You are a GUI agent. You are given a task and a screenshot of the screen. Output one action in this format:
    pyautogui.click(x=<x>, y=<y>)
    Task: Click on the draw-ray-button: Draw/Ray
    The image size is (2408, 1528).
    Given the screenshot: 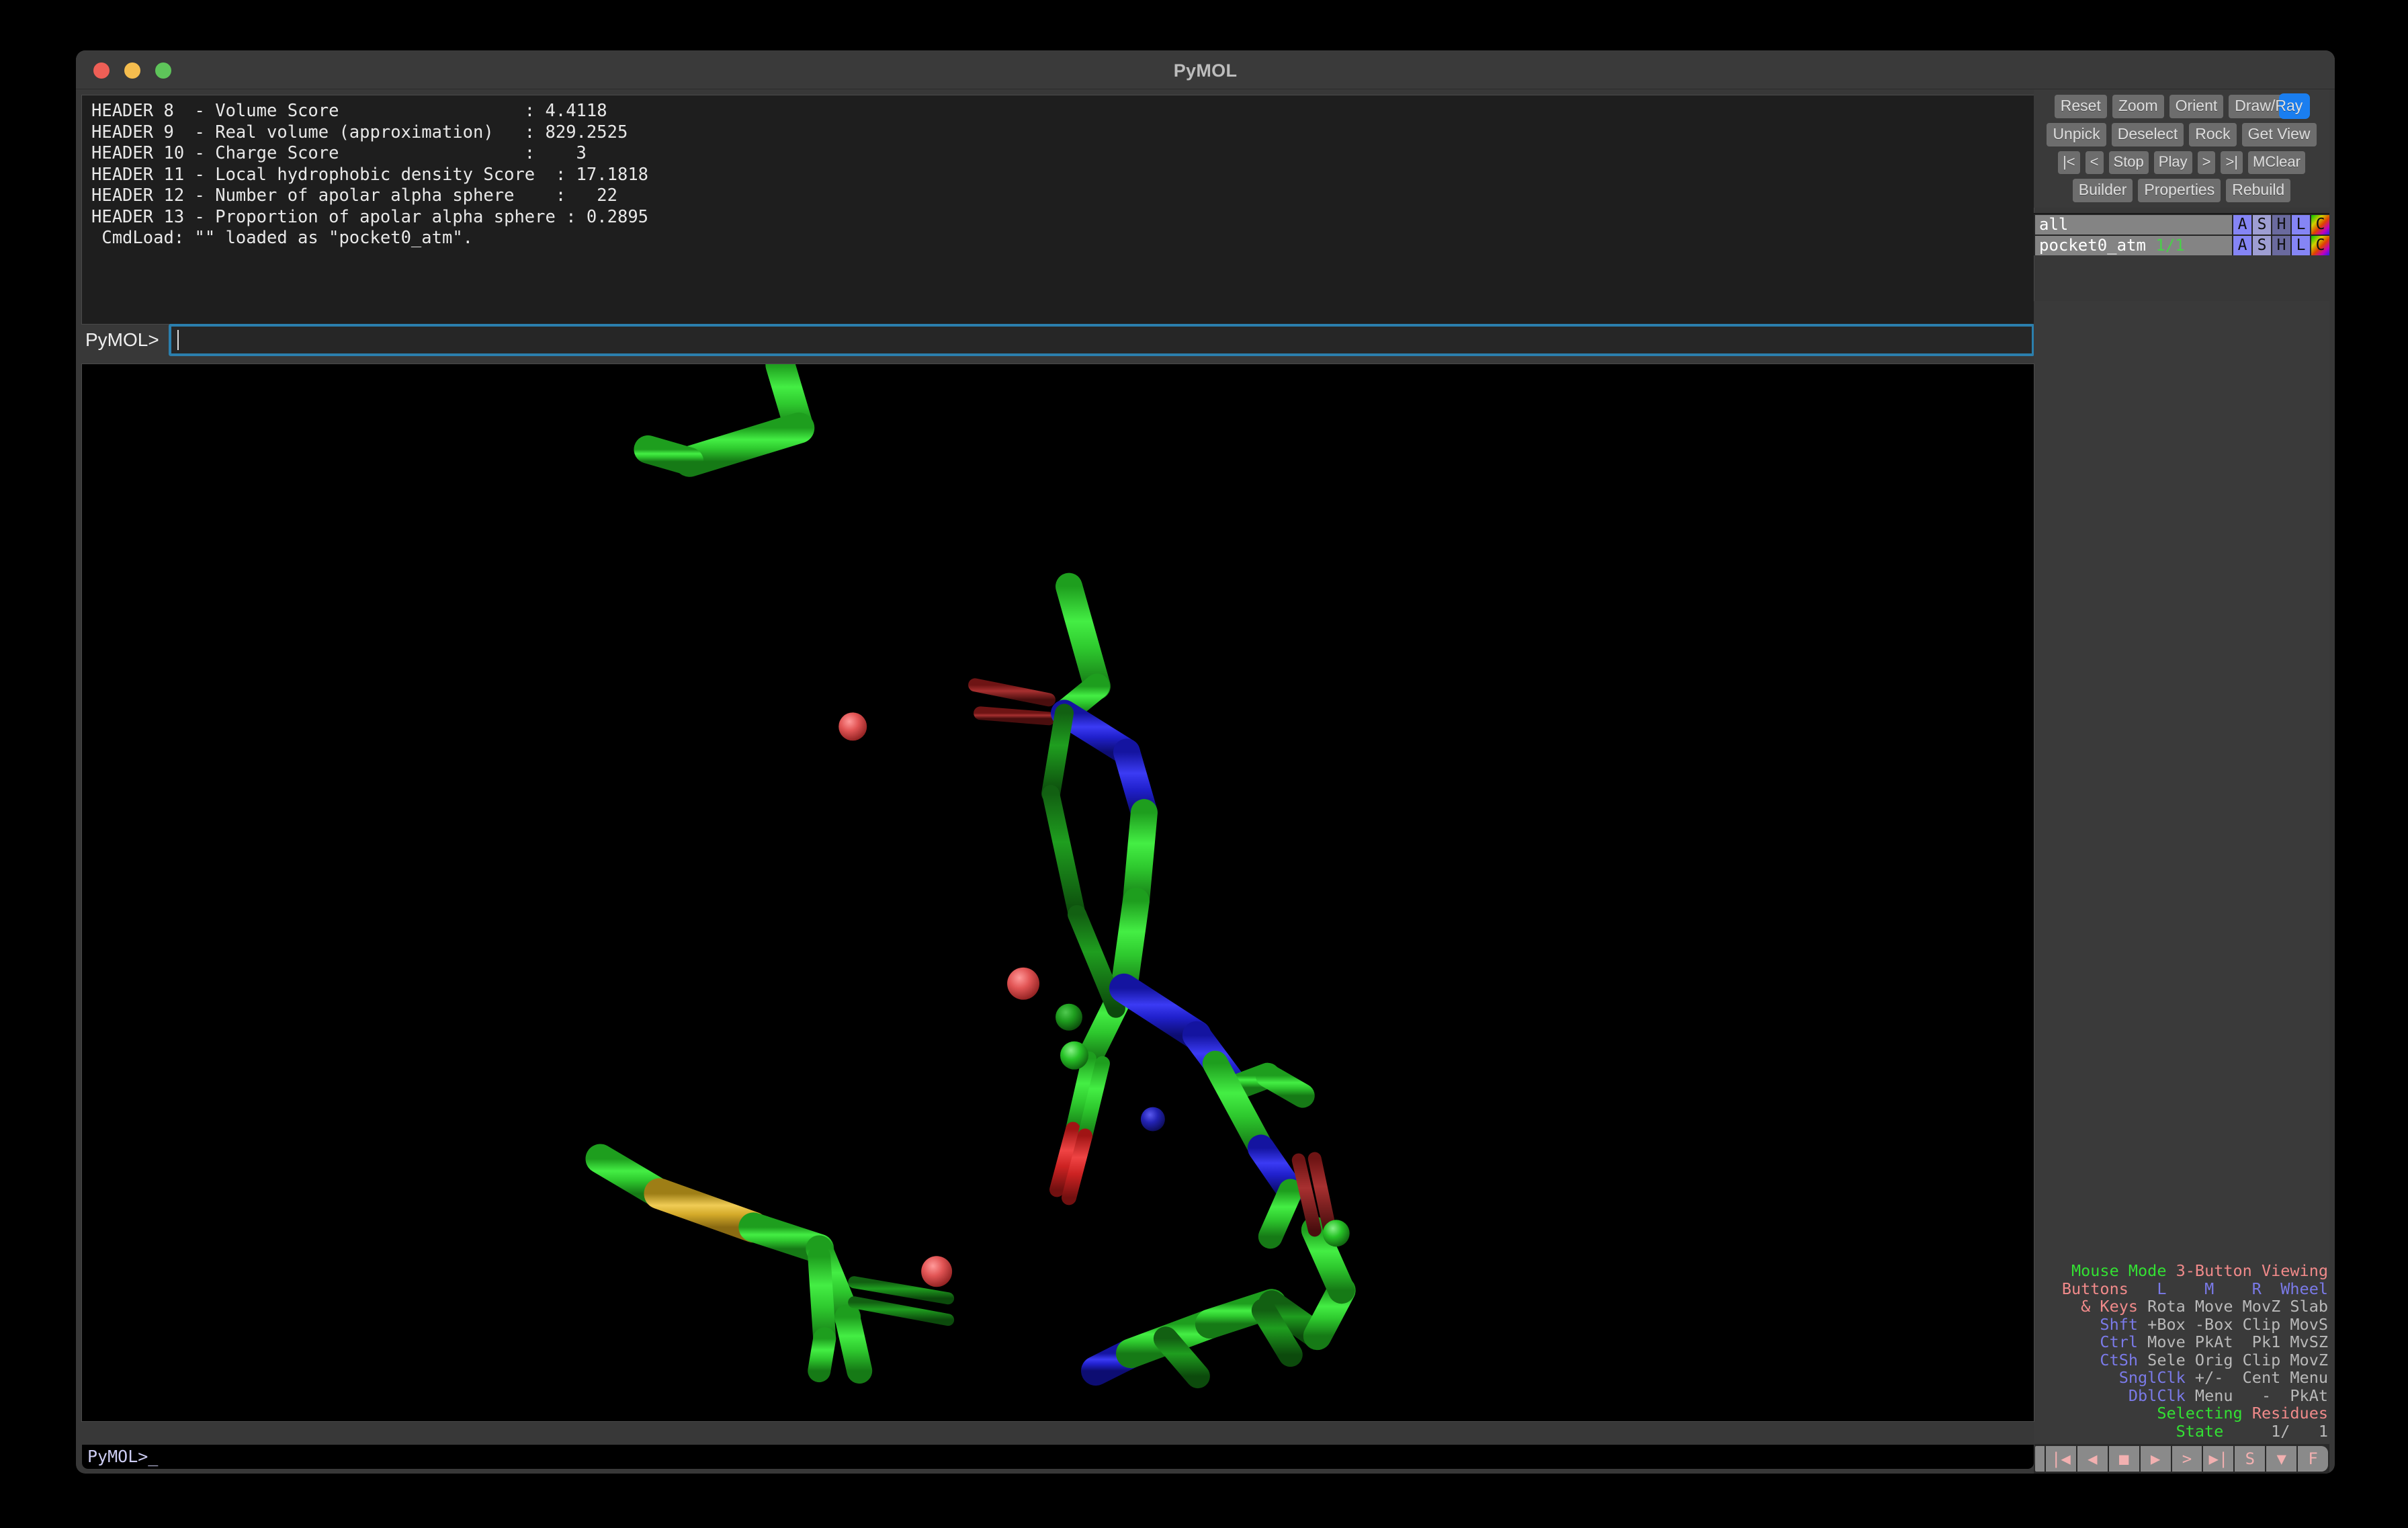 What is the action you would take?
    pyautogui.click(x=2270, y=106)
    